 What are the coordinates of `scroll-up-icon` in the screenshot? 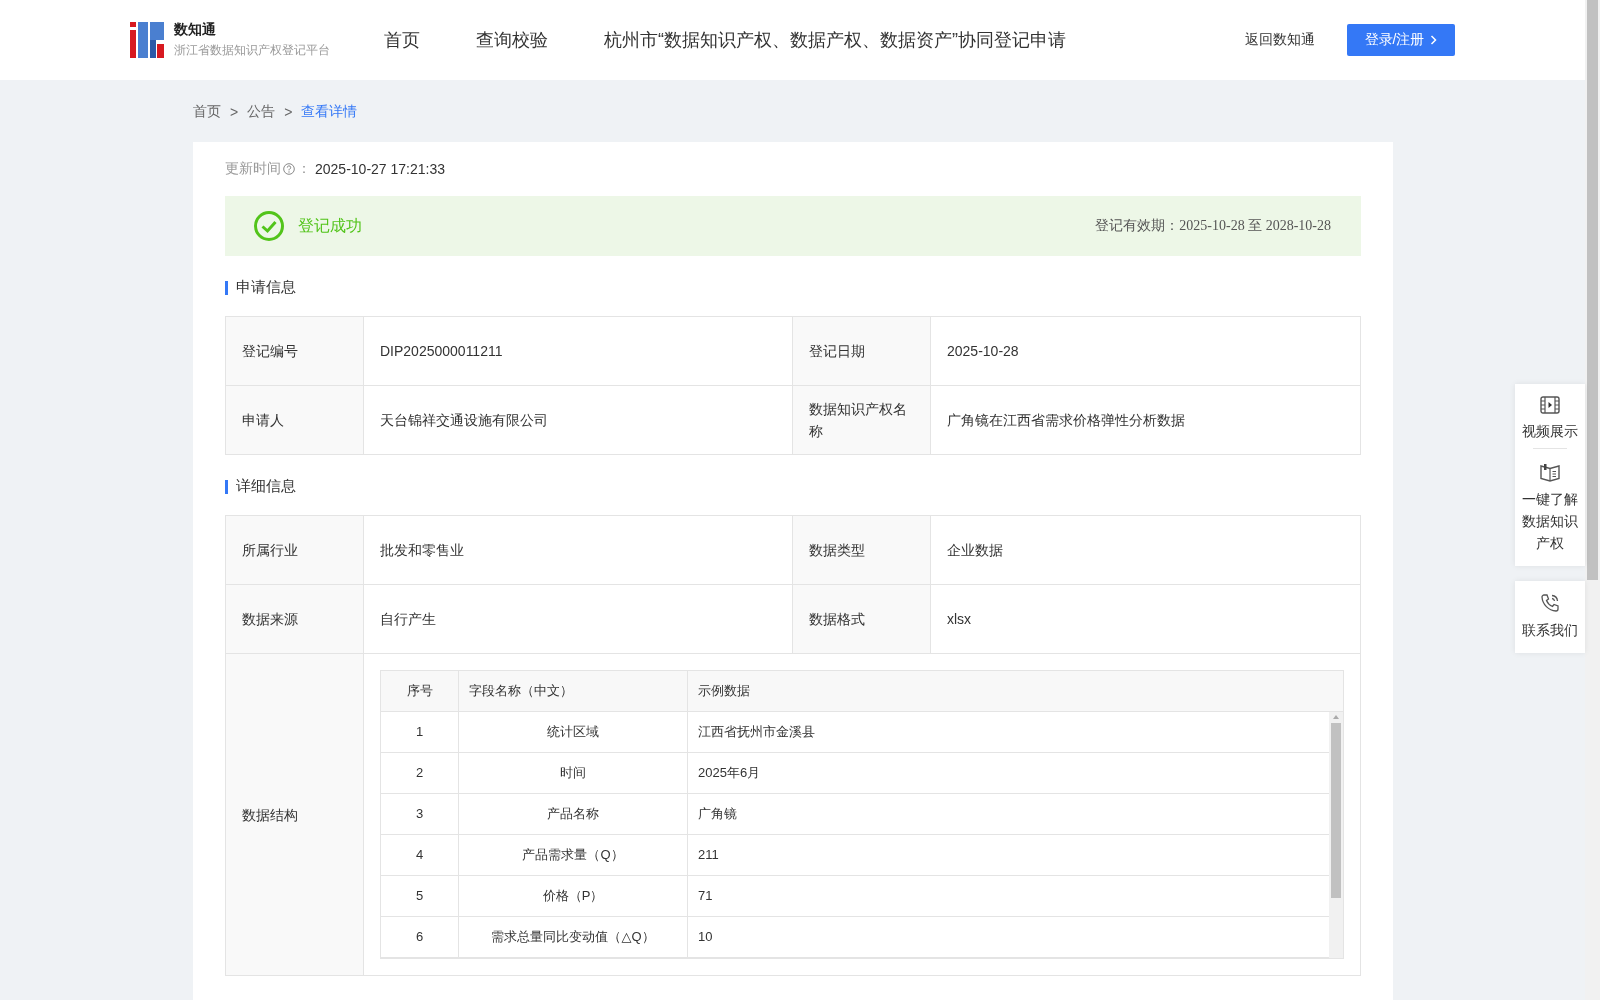 It's located at (1336, 717).